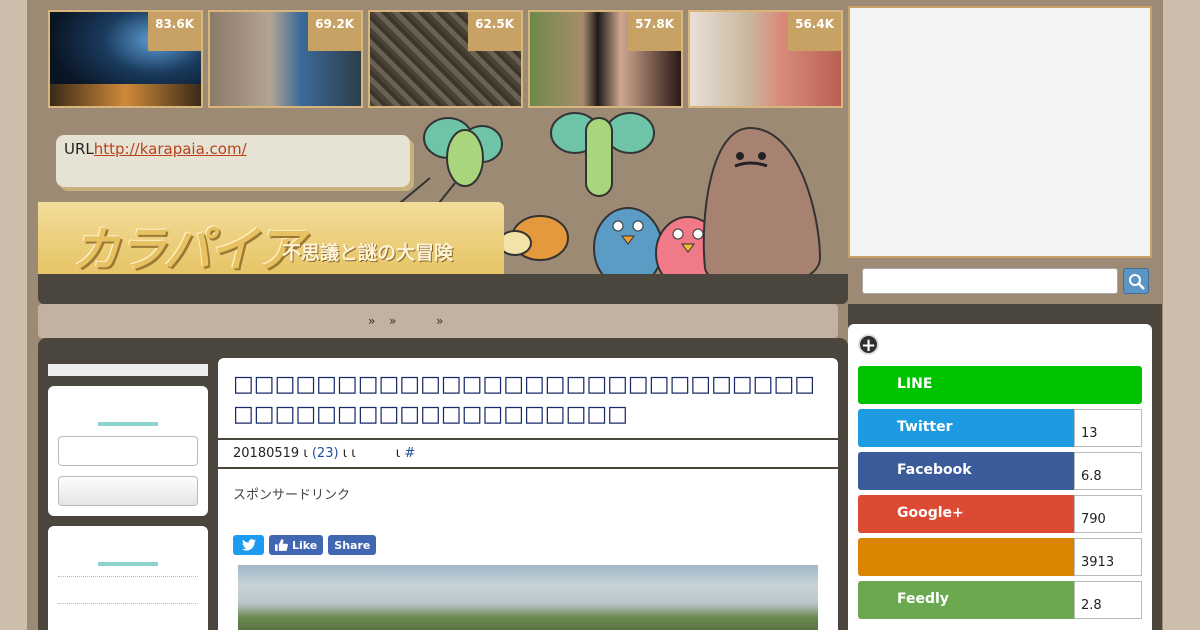 The height and width of the screenshot is (630, 1200). Describe the element at coordinates (494, 31) in the screenshot. I see `thumbnail-view-count: 62.5K` at that location.